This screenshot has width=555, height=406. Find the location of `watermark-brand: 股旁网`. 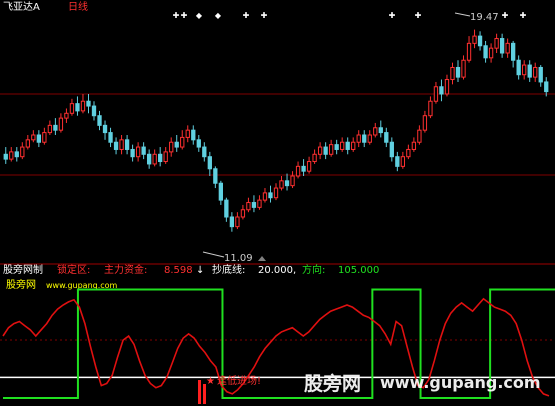

watermark-brand: 股旁网 is located at coordinates (332, 383).